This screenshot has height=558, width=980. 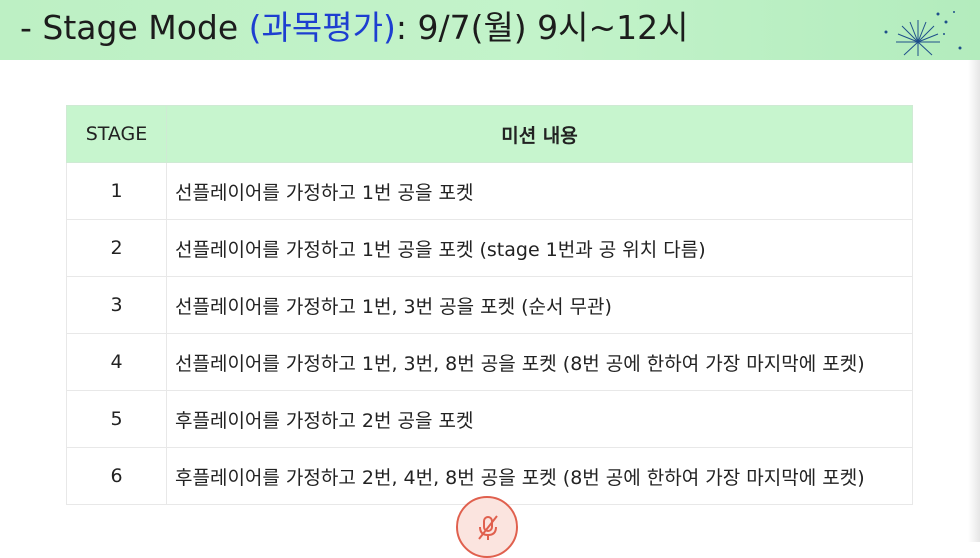 I want to click on mission-text: 선플레이어를 가정하고 1번 공을 포켓, so click(x=539, y=191).